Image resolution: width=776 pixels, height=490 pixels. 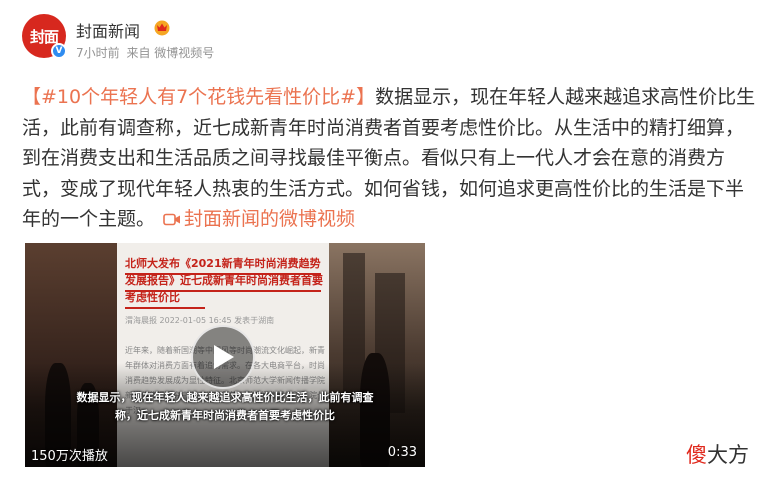 What do you see at coordinates (162, 27) in the screenshot?
I see `vip-crown-icon` at bounding box center [162, 27].